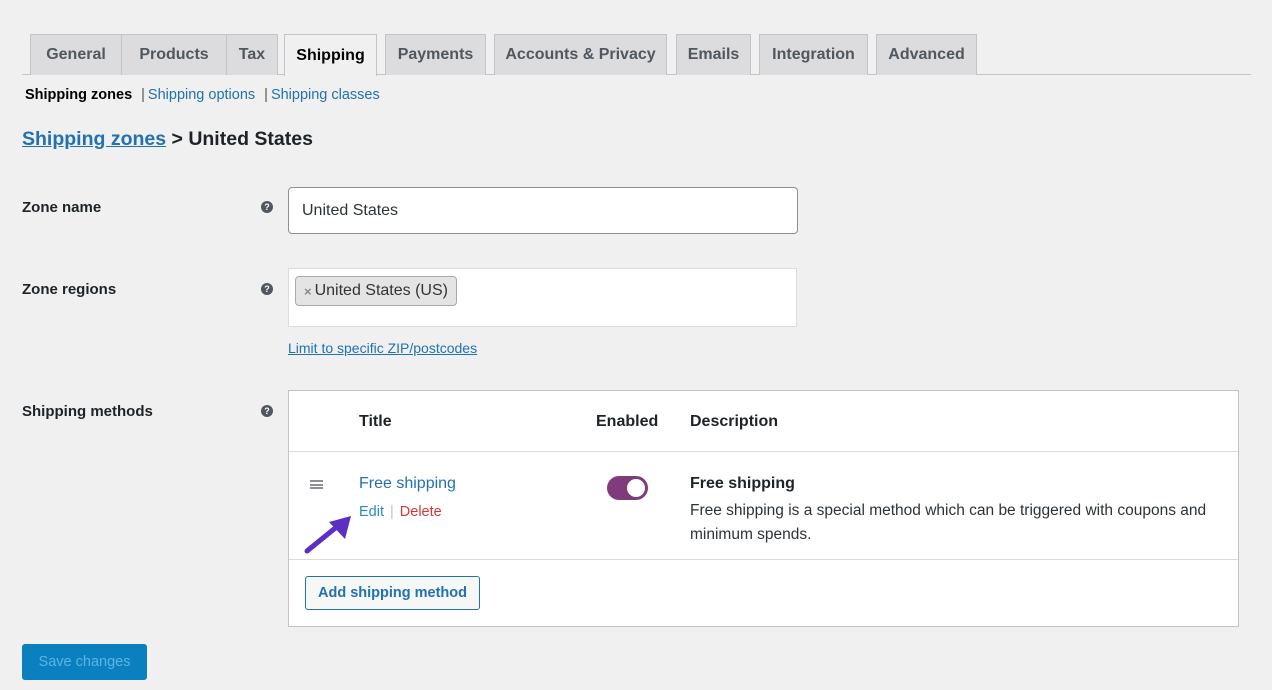 Image resolution: width=1272 pixels, height=690 pixels. What do you see at coordinates (543, 210) in the screenshot?
I see `zone-name-input` at bounding box center [543, 210].